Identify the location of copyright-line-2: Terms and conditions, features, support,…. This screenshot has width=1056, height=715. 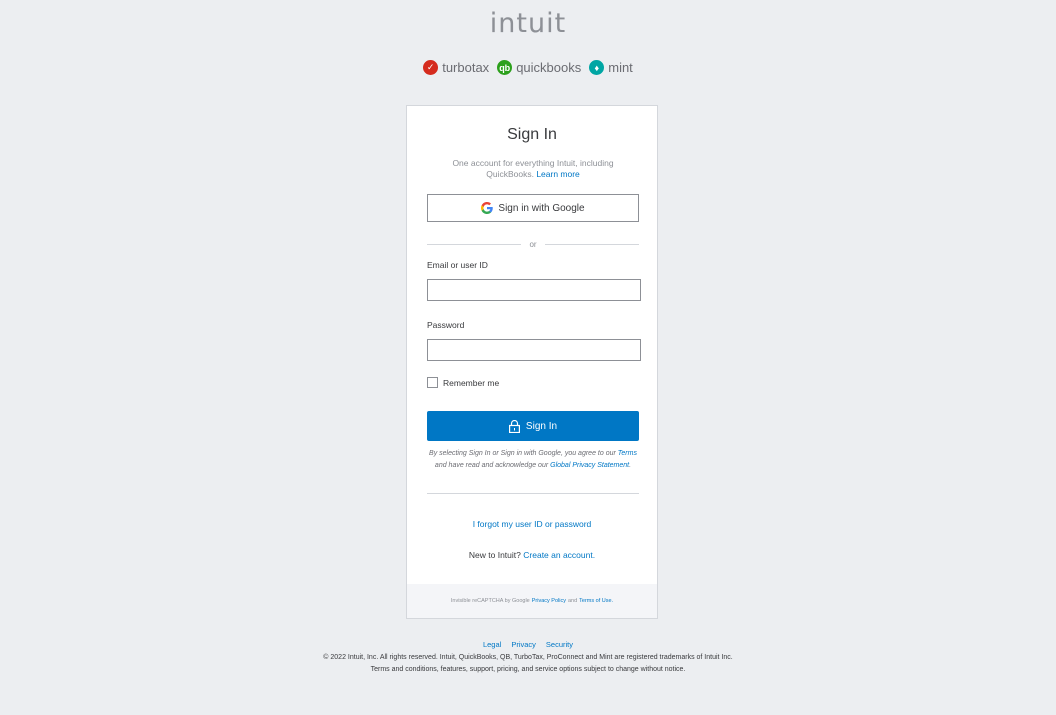
(528, 669).